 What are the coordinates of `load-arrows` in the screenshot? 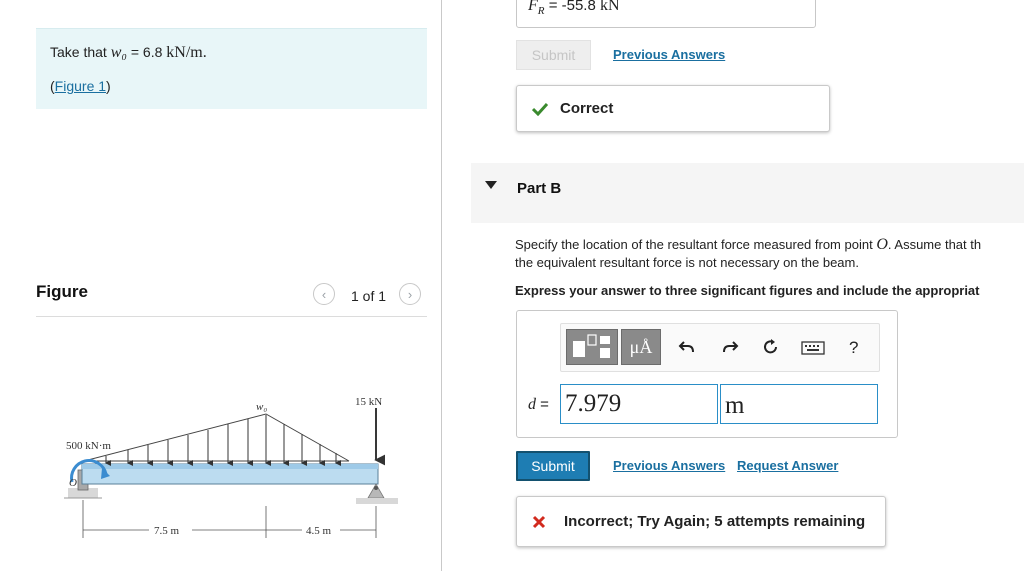 It's located at (223, 440).